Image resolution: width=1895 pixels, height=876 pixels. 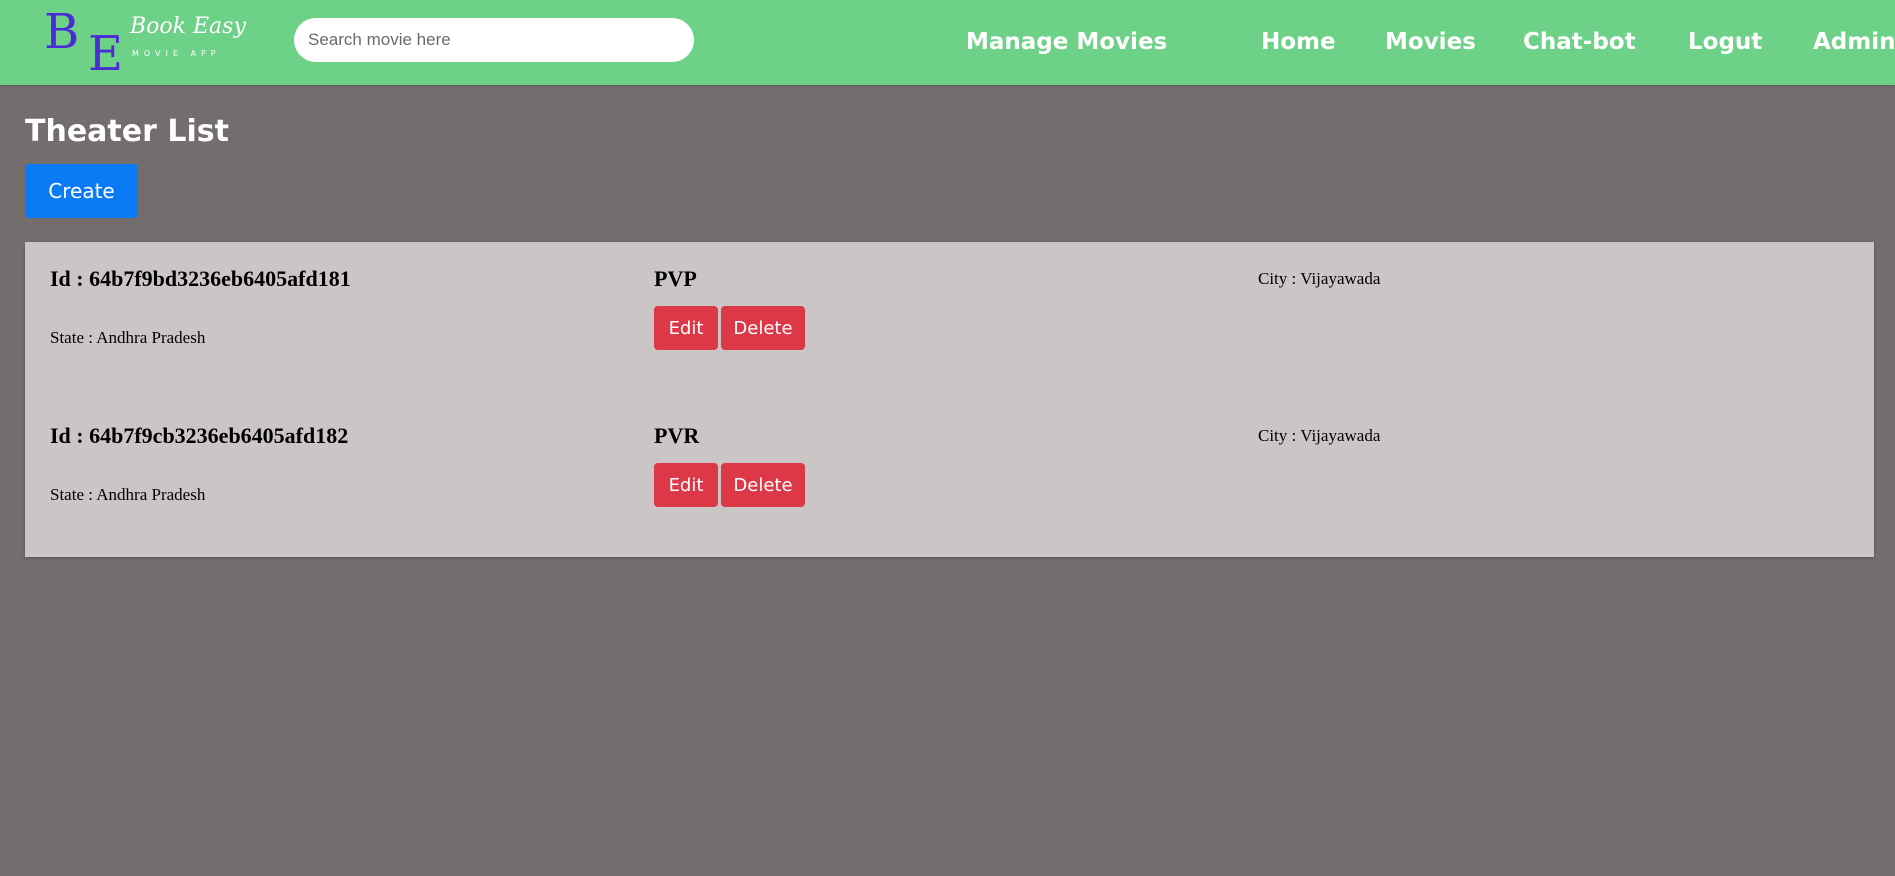 What do you see at coordinates (675, 278) in the screenshot?
I see `theater-name: PVP` at bounding box center [675, 278].